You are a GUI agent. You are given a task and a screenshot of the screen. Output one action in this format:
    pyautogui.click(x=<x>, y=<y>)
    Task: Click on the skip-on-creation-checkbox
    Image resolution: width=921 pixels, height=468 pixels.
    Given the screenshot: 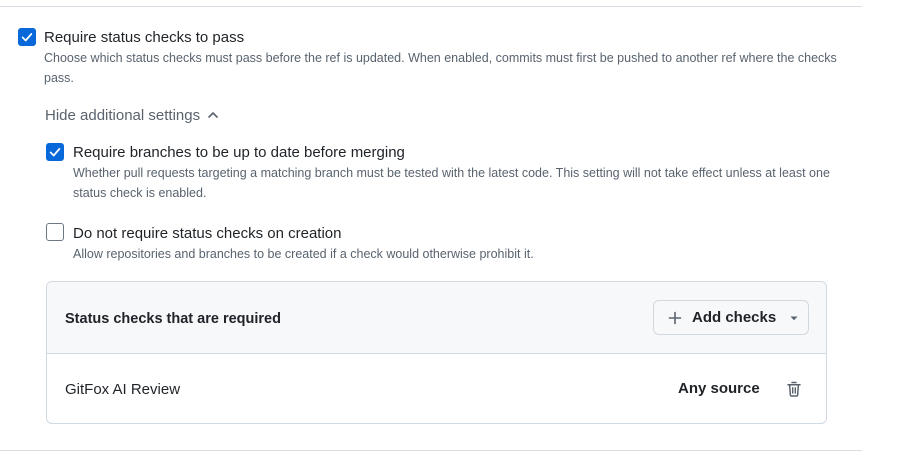 What is the action you would take?
    pyautogui.click(x=55, y=232)
    